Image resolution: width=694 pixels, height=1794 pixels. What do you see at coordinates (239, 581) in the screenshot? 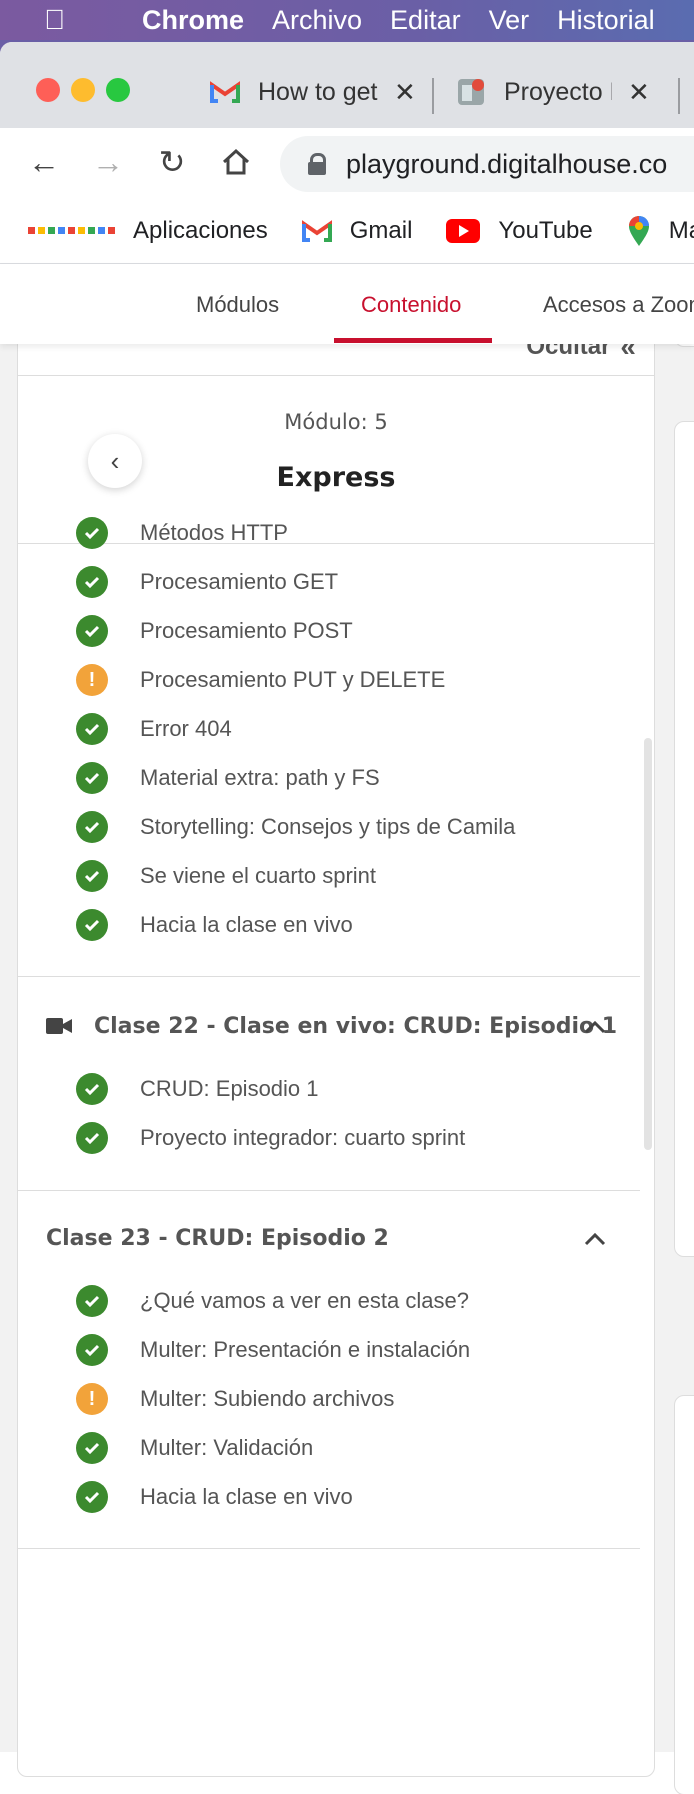
I see `lesson-label: Procesamiento GET` at bounding box center [239, 581].